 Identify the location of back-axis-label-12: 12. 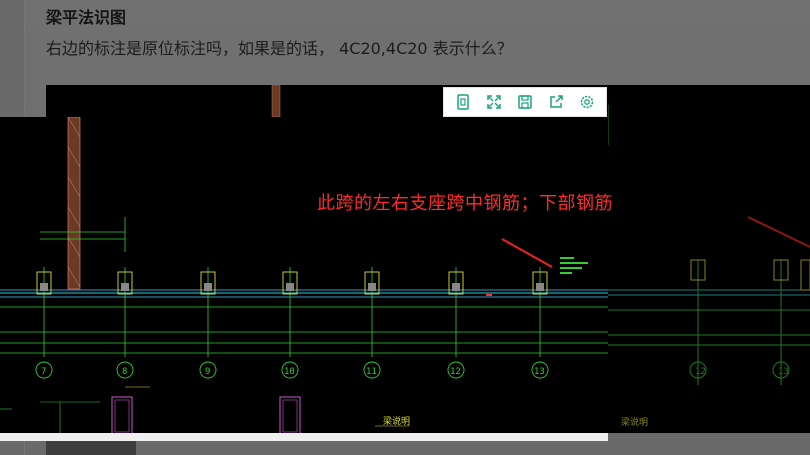
(700, 372).